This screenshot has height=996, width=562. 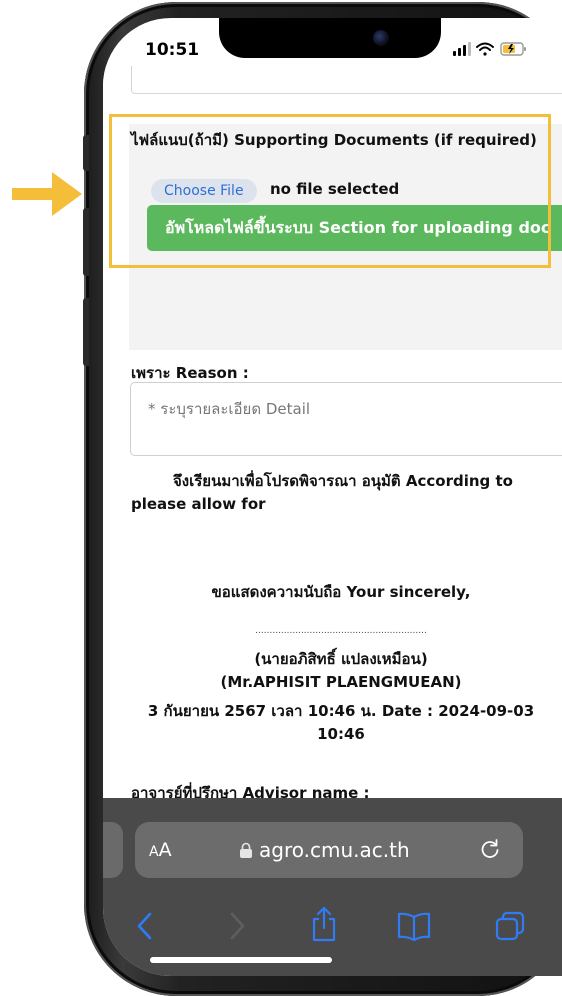 What do you see at coordinates (198, 504) in the screenshot?
I see `request-text-continued: please allow for` at bounding box center [198, 504].